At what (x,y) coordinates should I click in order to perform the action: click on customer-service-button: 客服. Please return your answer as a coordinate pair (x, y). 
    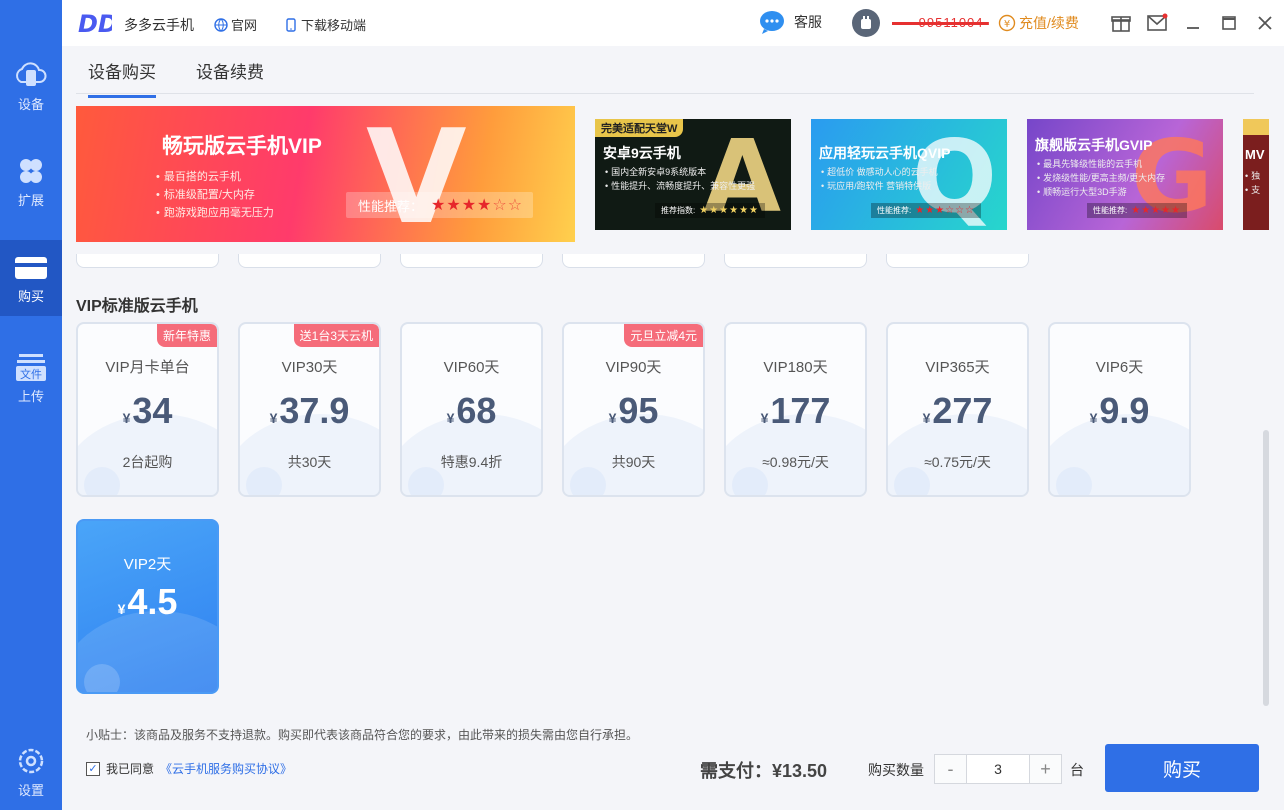
    Looking at the image, I should click on (790, 22).